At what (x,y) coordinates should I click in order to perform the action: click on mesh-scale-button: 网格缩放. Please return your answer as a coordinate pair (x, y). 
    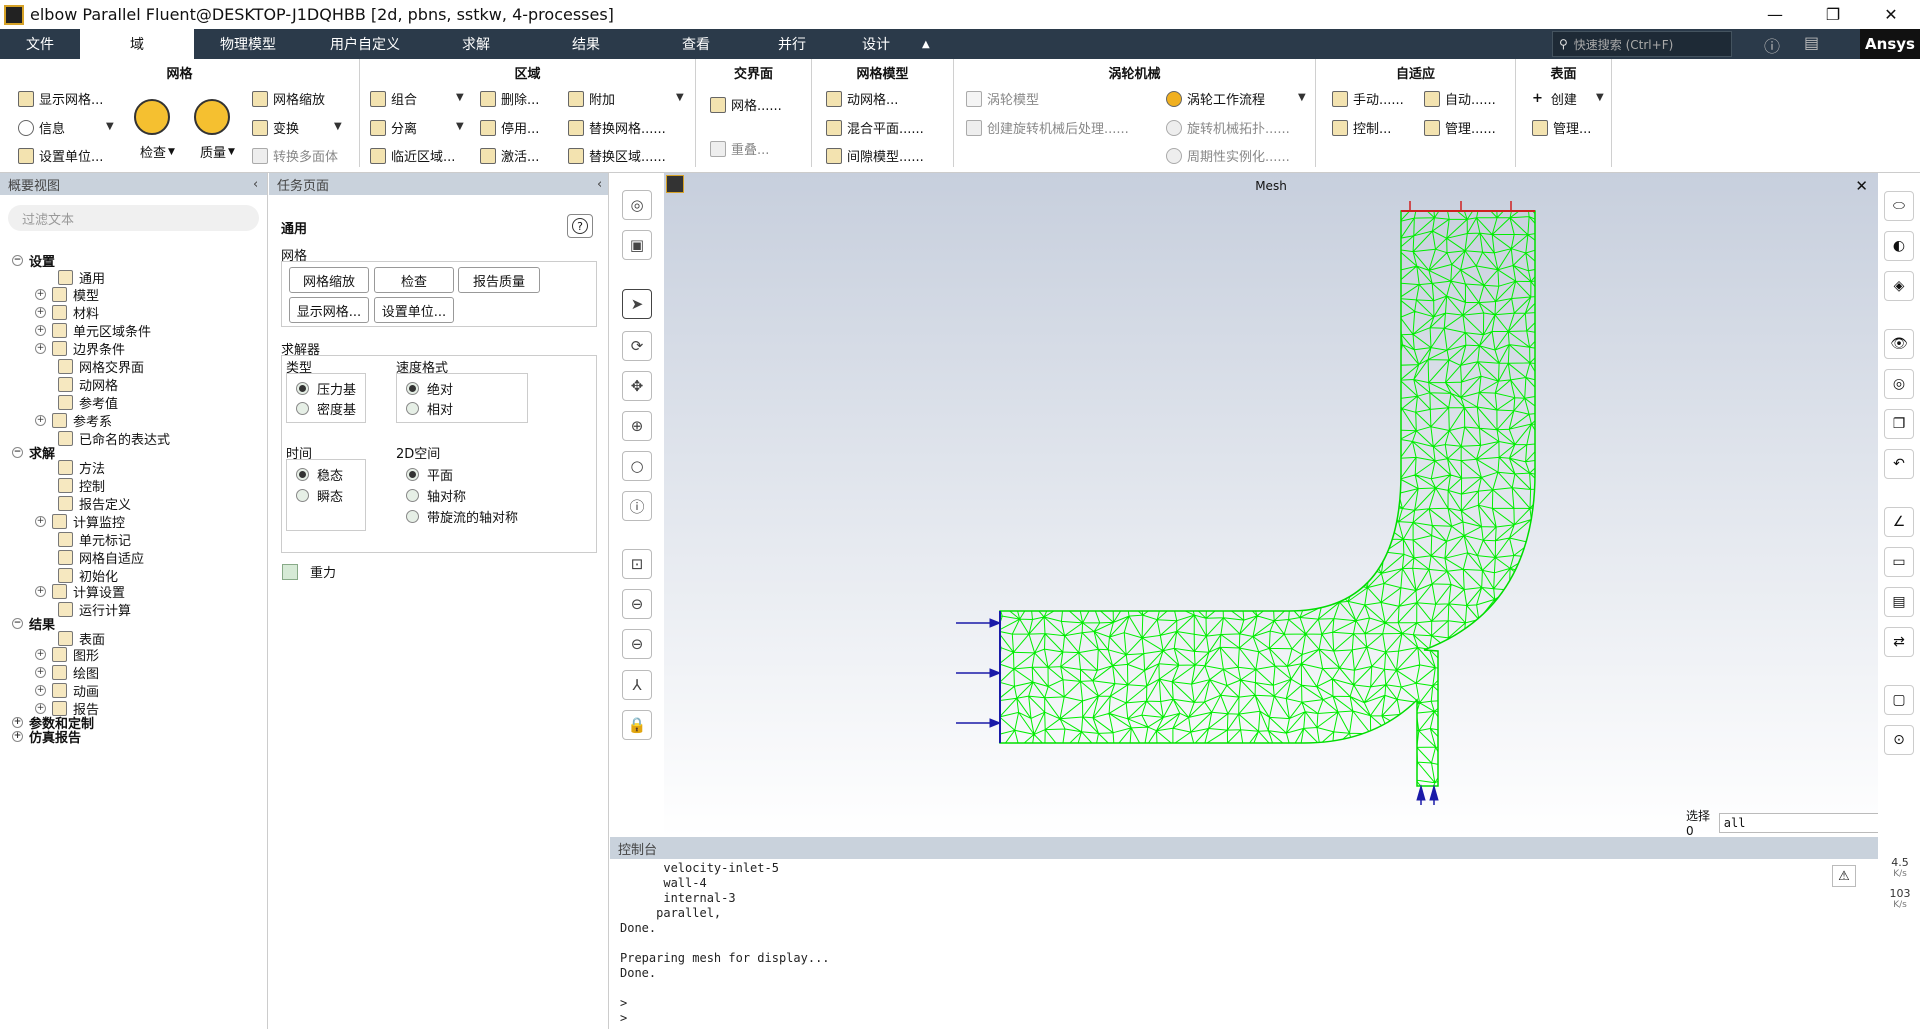
    Looking at the image, I should click on (288, 98).